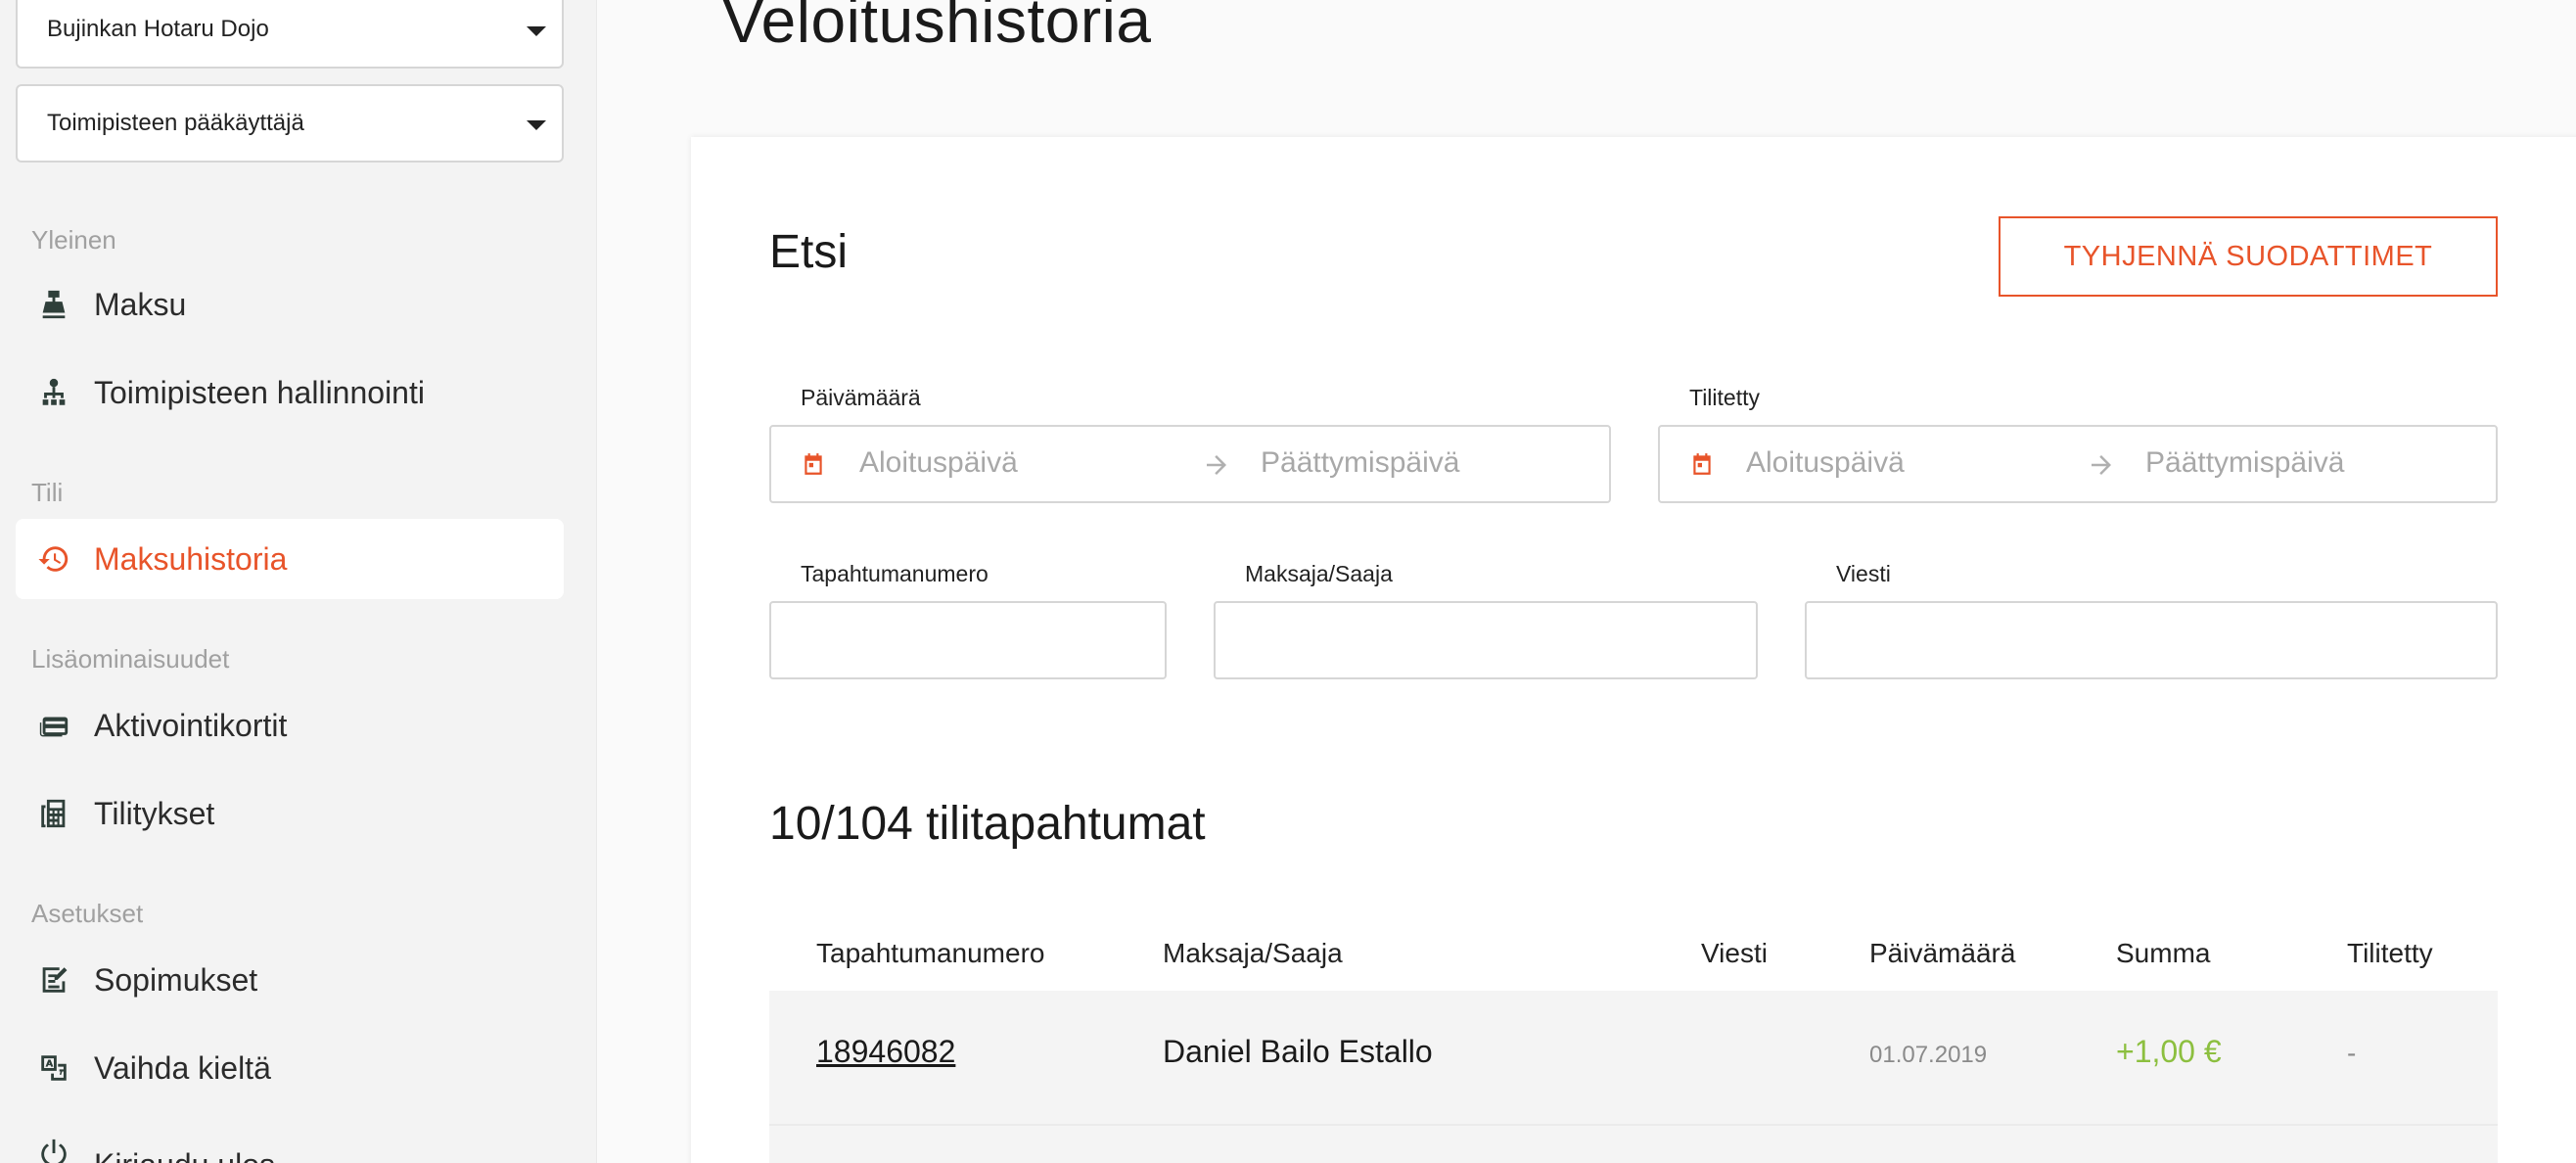  Describe the element at coordinates (290, 559) in the screenshot. I see `sidebar-item-payment-history: Maksuhistoria` at that location.